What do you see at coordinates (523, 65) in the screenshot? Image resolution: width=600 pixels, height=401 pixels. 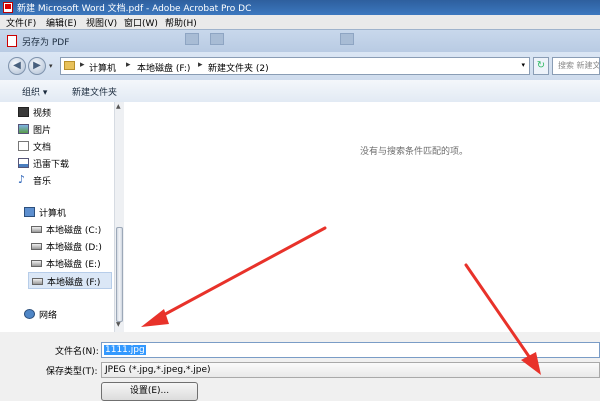 I see `address-dropdown-icon: ▾` at bounding box center [523, 65].